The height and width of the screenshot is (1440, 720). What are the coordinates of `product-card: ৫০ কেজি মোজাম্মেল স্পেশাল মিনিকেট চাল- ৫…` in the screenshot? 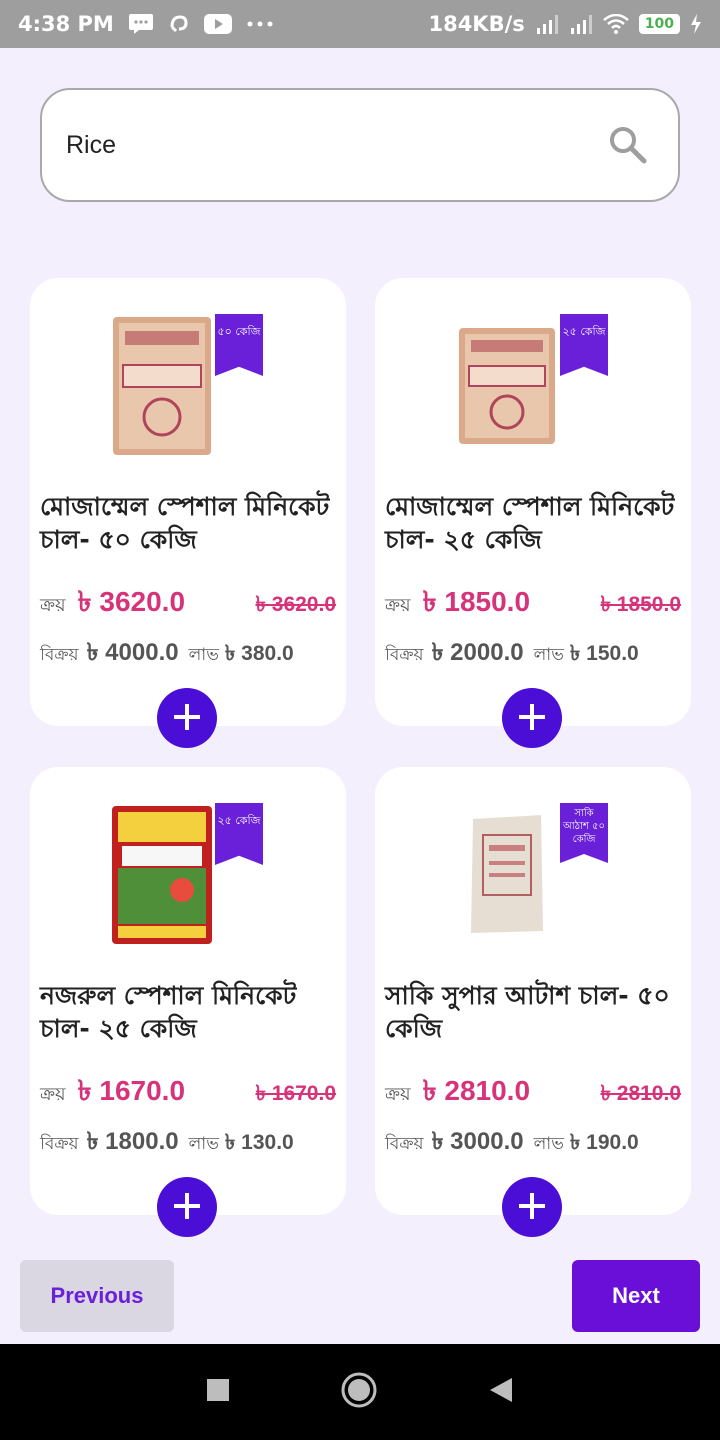 It's located at (188, 513).